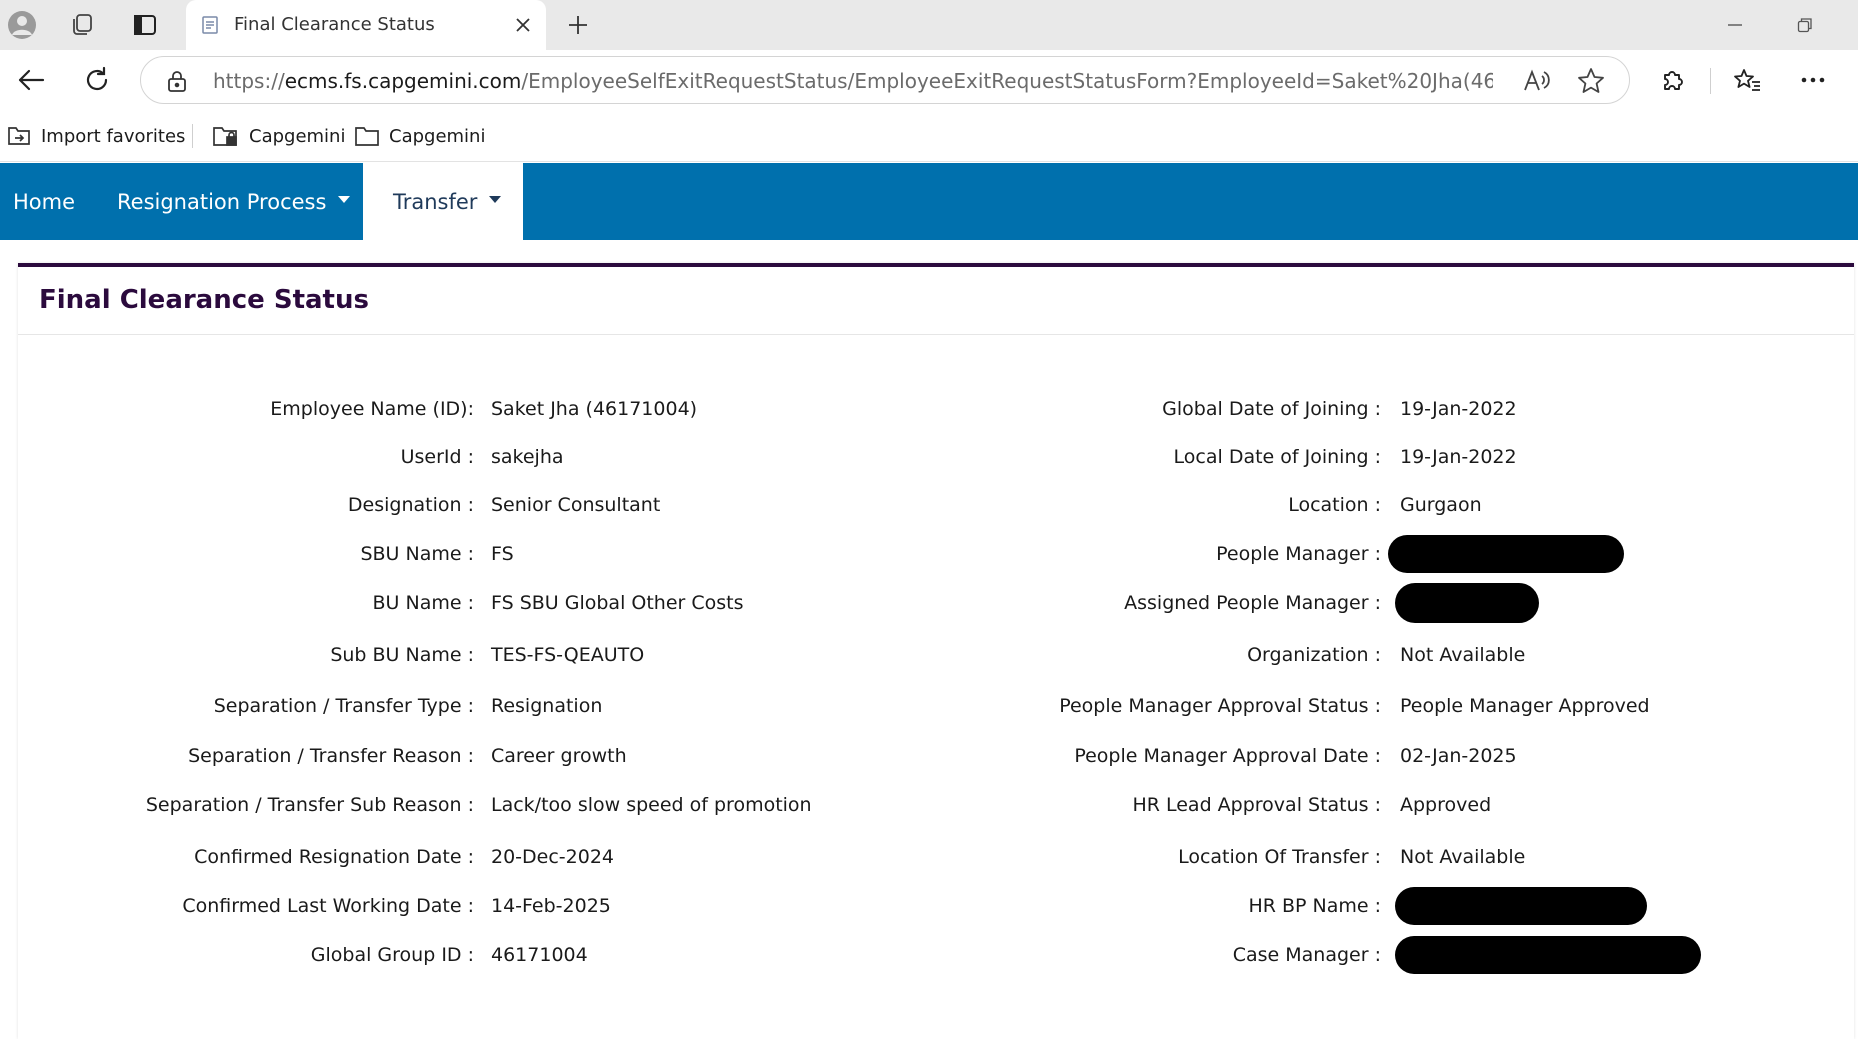 The width and height of the screenshot is (1858, 1039). Describe the element at coordinates (1446, 805) in the screenshot. I see `field-value: Approved` at that location.